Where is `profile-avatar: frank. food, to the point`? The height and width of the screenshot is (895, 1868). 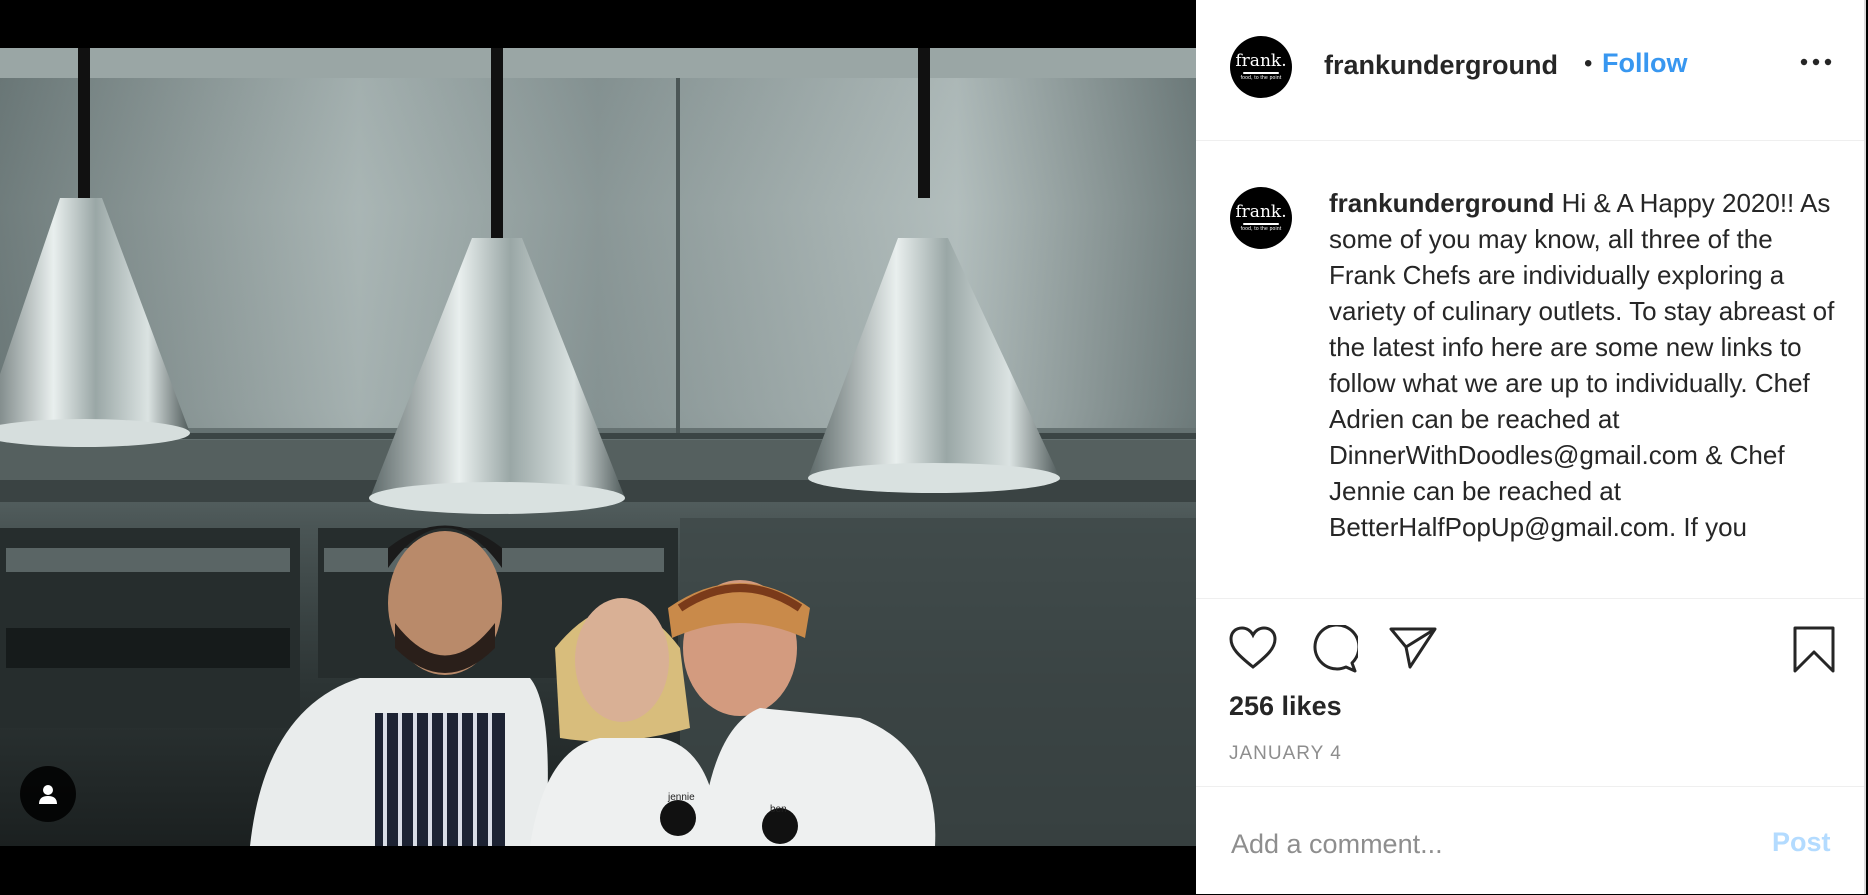 profile-avatar: frank. food, to the point is located at coordinates (1261, 67).